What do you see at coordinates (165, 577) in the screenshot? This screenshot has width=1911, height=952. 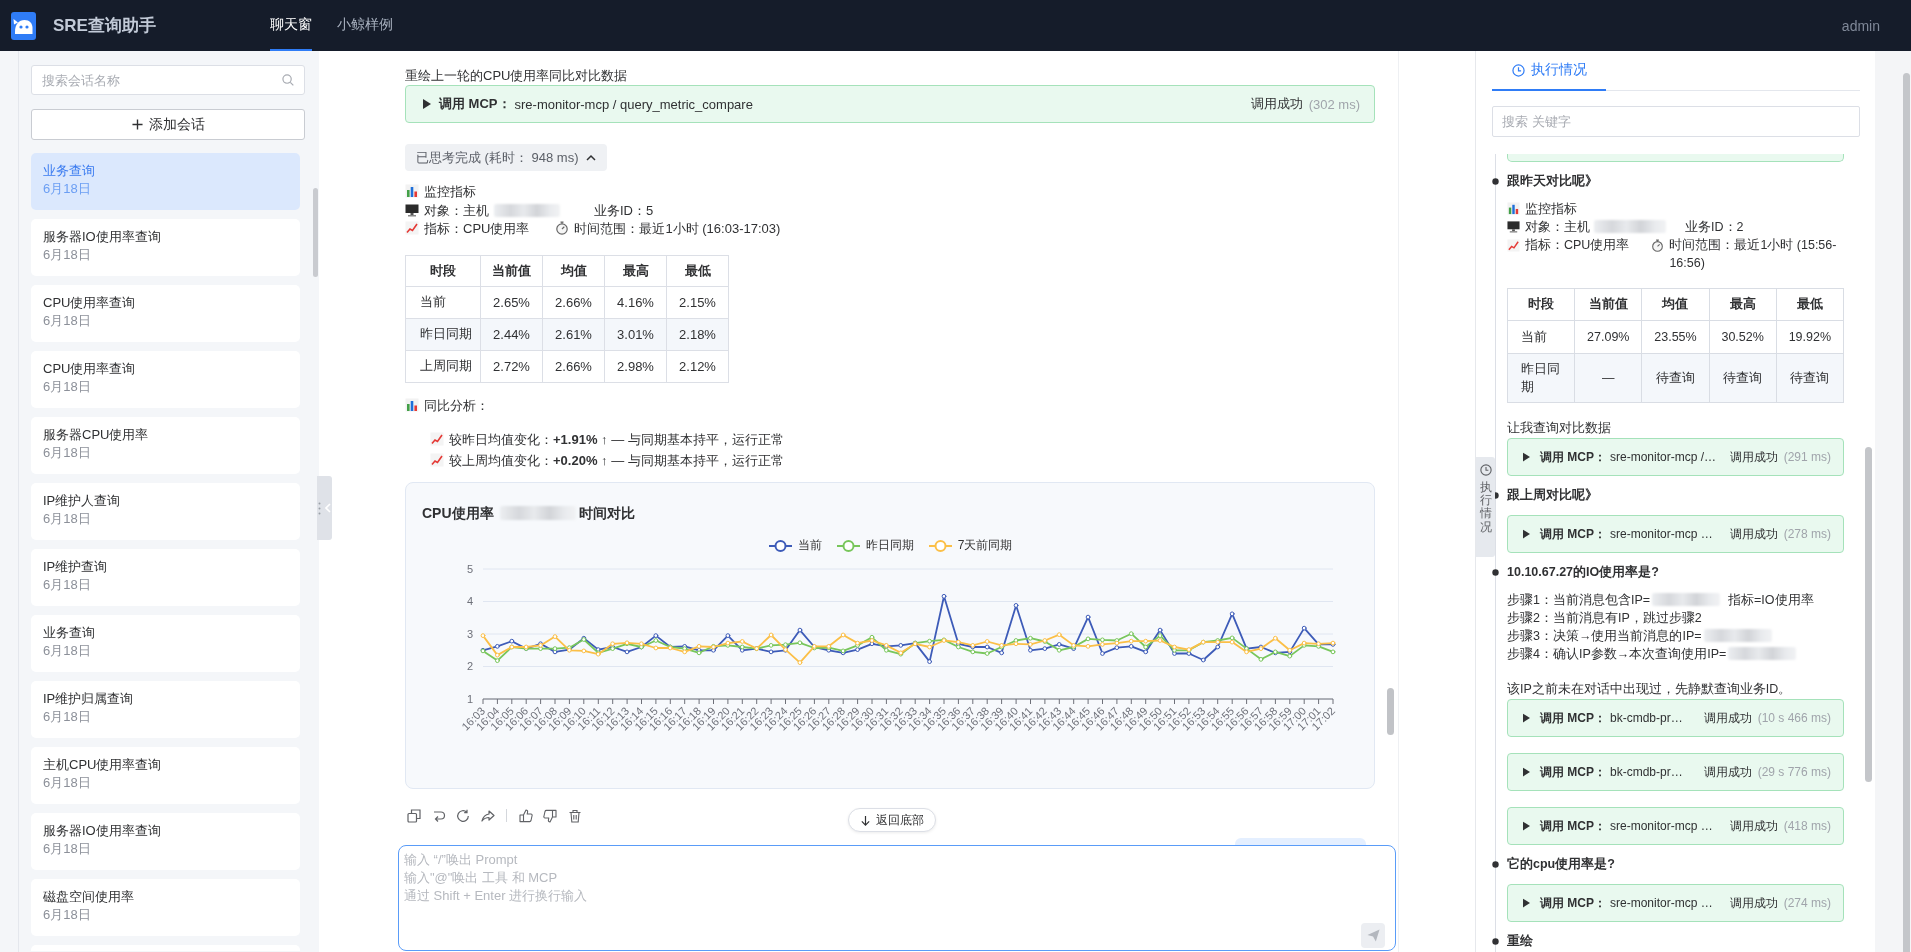 I see `session-item: IP维护查询 6月18日` at bounding box center [165, 577].